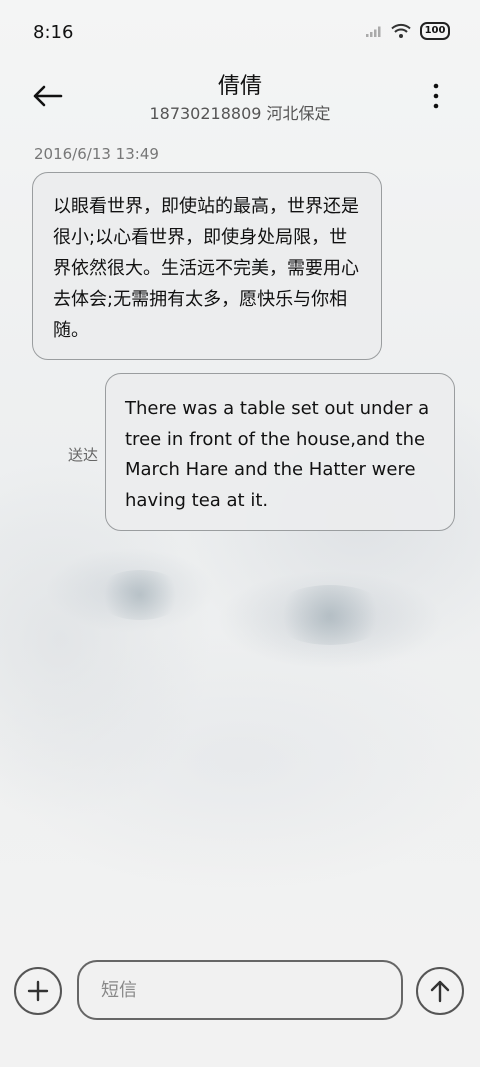 Image resolution: width=480 pixels, height=1067 pixels. What do you see at coordinates (53, 32) in the screenshot?
I see `status-time: 8:16` at bounding box center [53, 32].